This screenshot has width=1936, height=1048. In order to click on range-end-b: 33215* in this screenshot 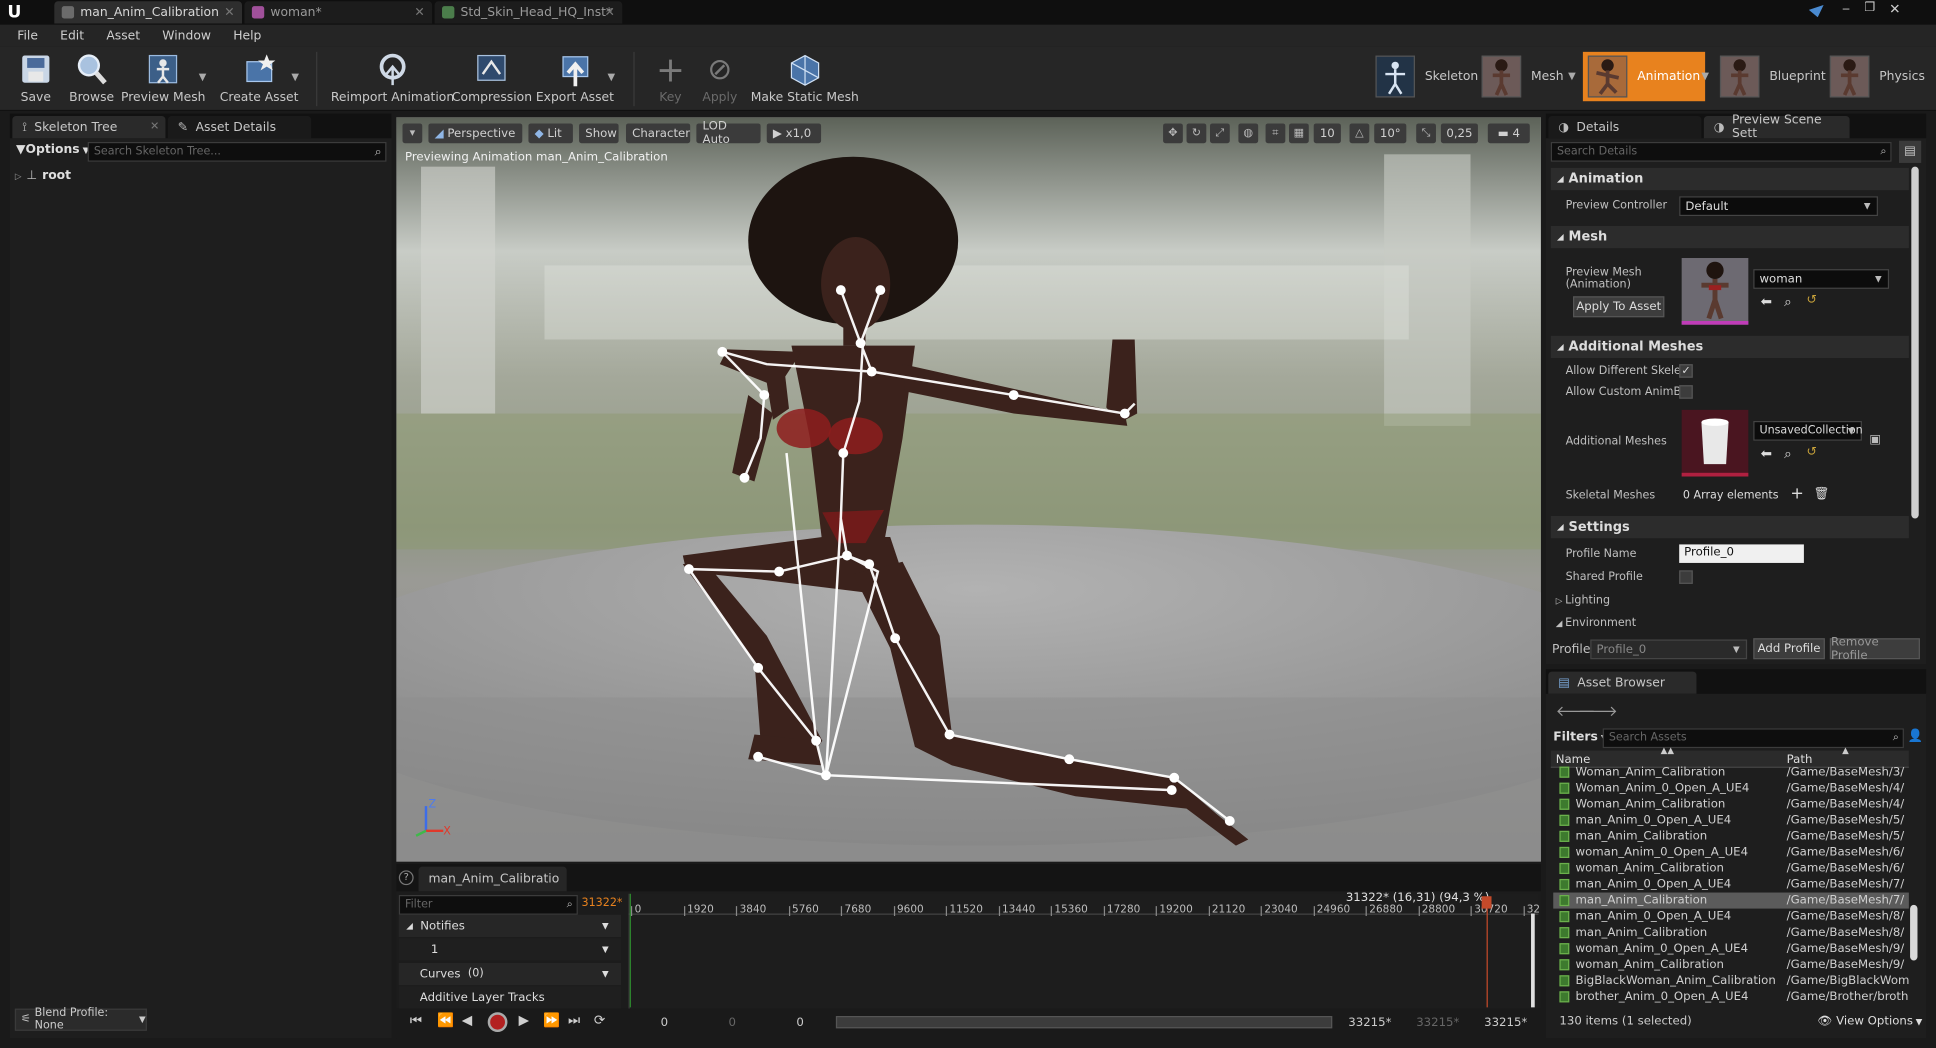, I will do `click(1437, 1023)`.